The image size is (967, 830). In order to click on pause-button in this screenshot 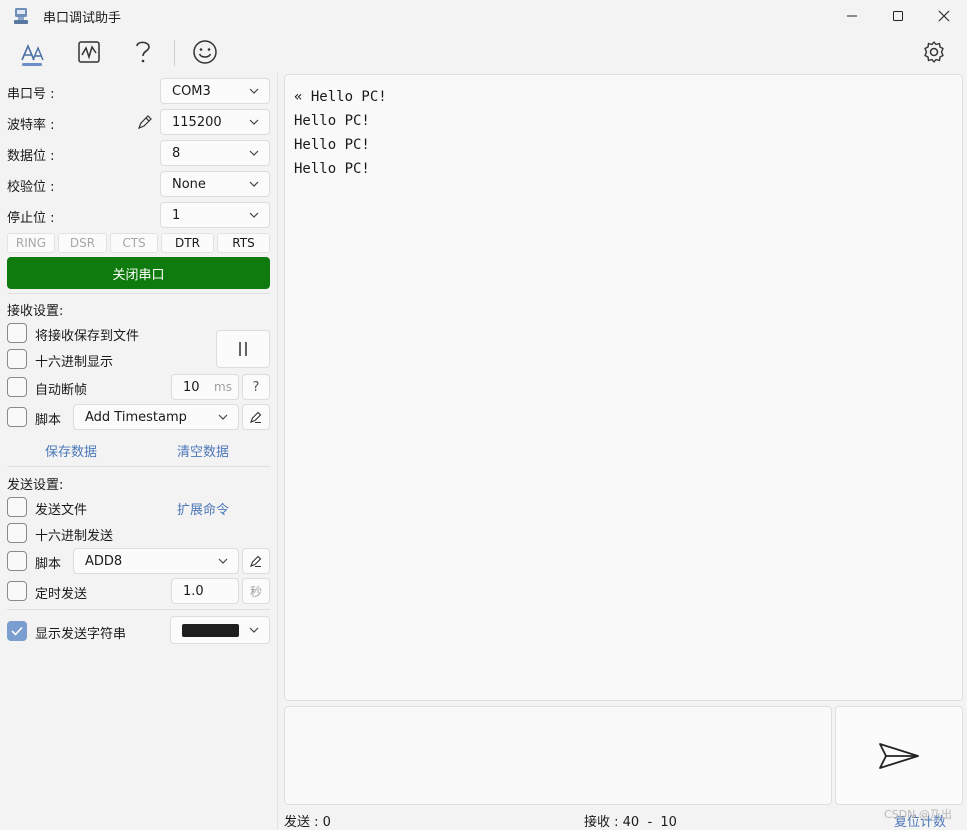, I will do `click(243, 349)`.